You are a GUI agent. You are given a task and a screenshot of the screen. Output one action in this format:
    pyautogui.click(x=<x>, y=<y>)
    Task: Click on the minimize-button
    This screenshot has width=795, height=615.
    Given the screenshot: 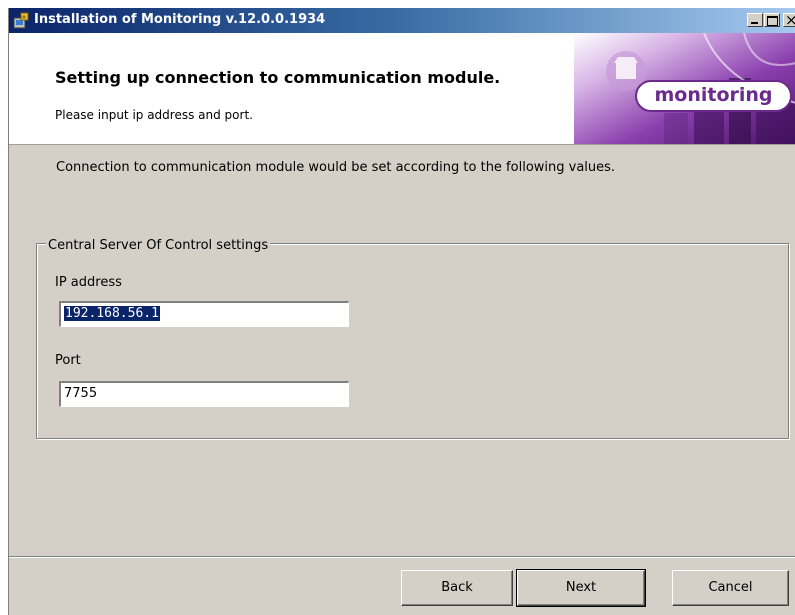 What is the action you would take?
    pyautogui.click(x=755, y=20)
    